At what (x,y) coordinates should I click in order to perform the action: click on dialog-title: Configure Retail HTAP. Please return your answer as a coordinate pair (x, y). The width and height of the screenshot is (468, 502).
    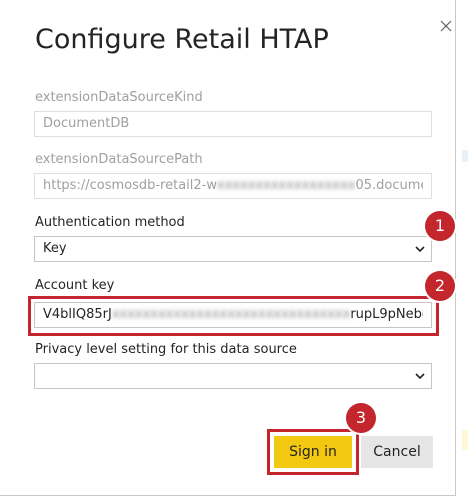
    Looking at the image, I should click on (182, 39).